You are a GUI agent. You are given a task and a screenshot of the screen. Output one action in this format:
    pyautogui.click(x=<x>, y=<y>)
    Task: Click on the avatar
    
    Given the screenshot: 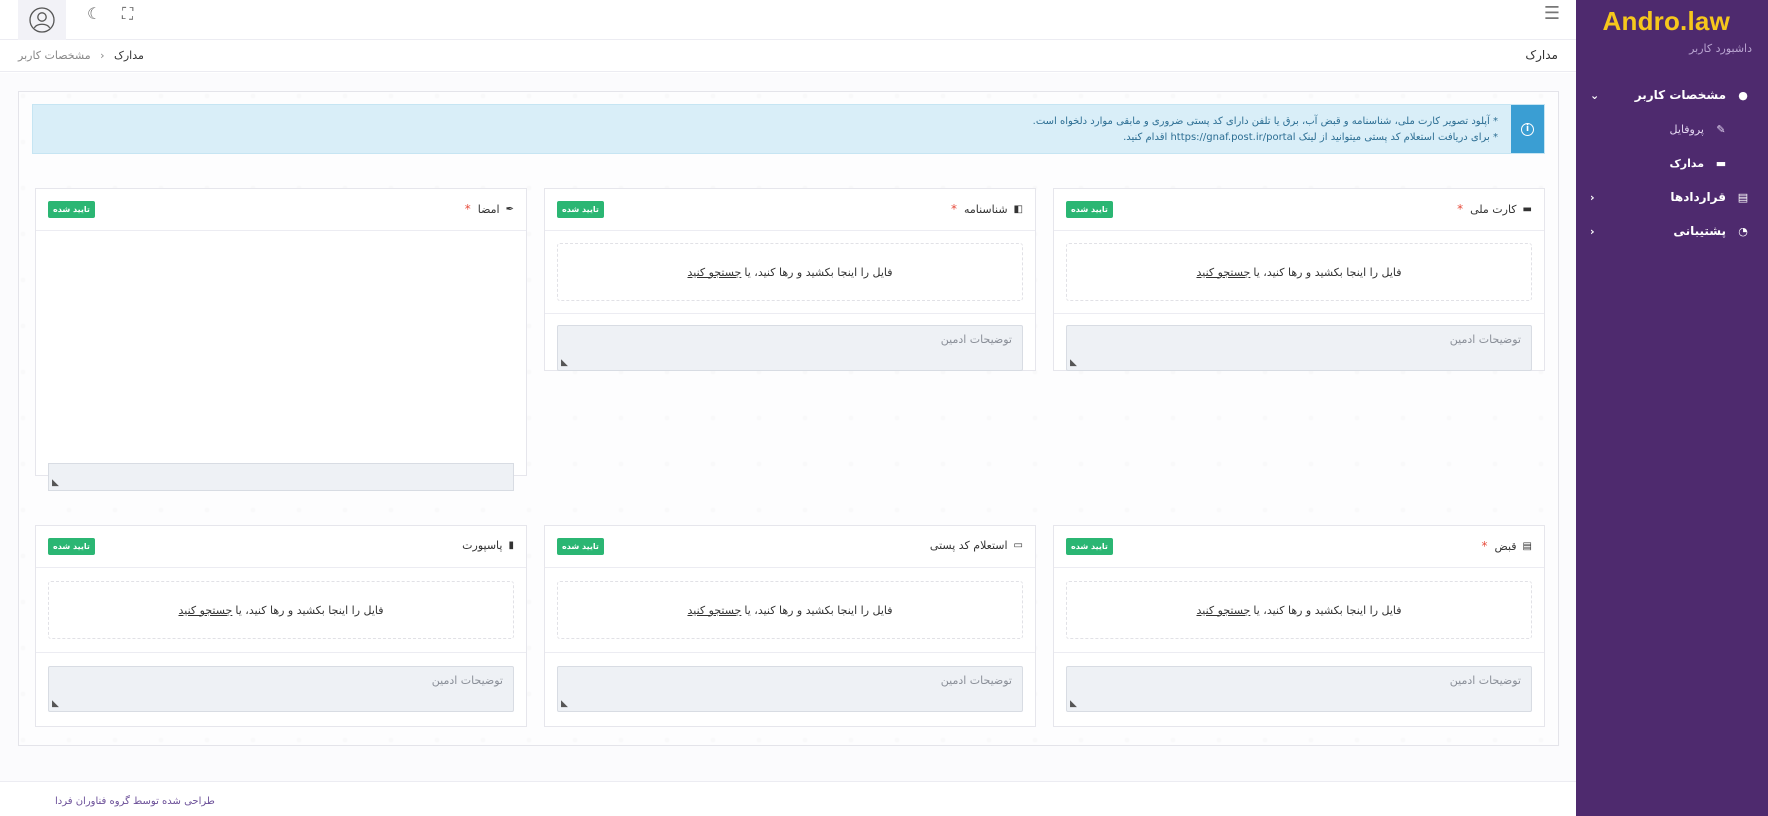 What is the action you would take?
    pyautogui.click(x=42, y=20)
    